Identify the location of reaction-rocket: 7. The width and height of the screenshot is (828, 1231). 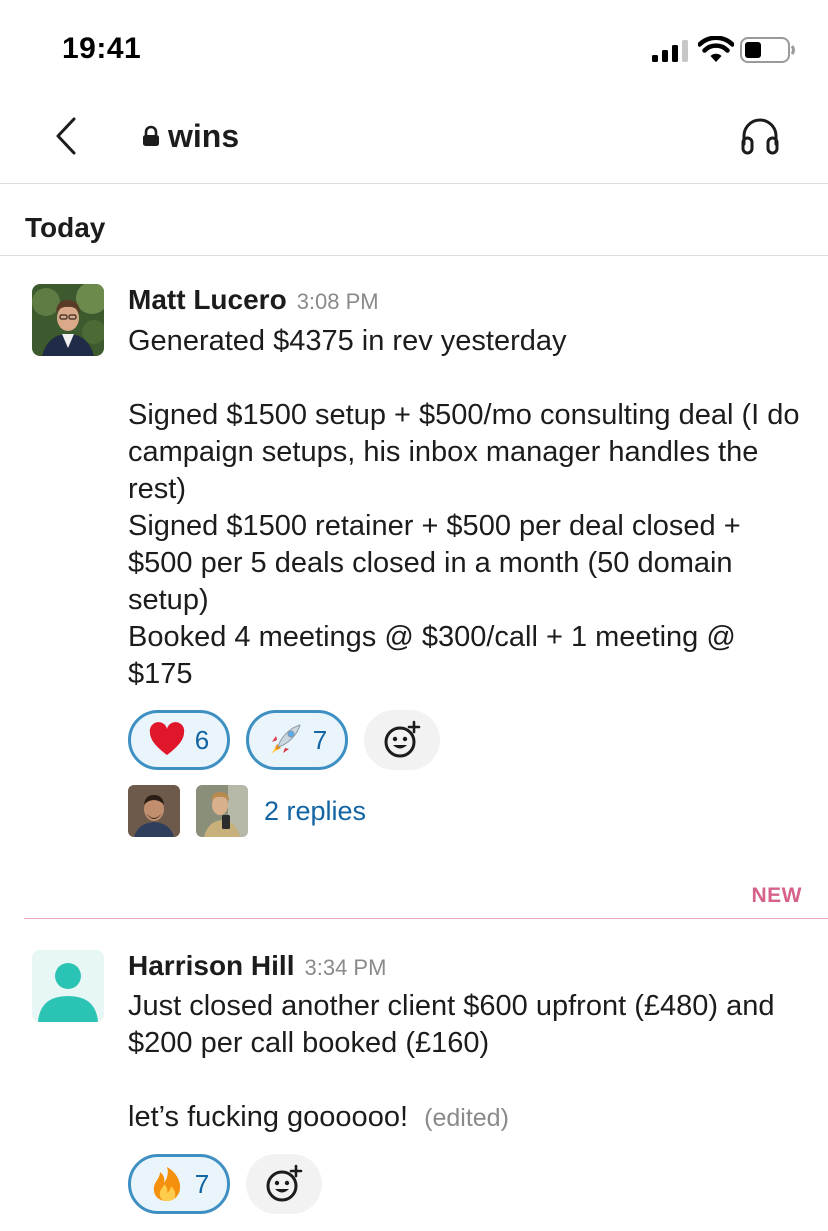
(297, 740).